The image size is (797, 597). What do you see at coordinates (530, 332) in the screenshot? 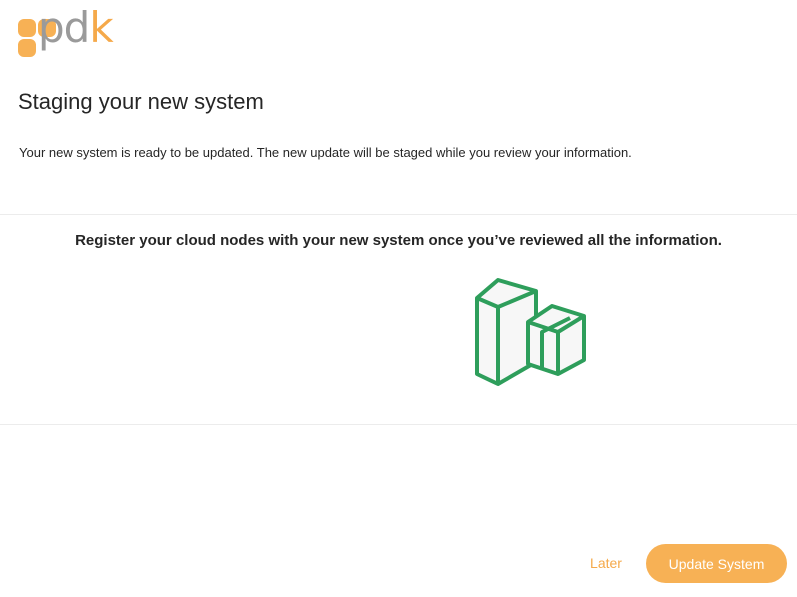
I see `cloud-nodes-icon` at bounding box center [530, 332].